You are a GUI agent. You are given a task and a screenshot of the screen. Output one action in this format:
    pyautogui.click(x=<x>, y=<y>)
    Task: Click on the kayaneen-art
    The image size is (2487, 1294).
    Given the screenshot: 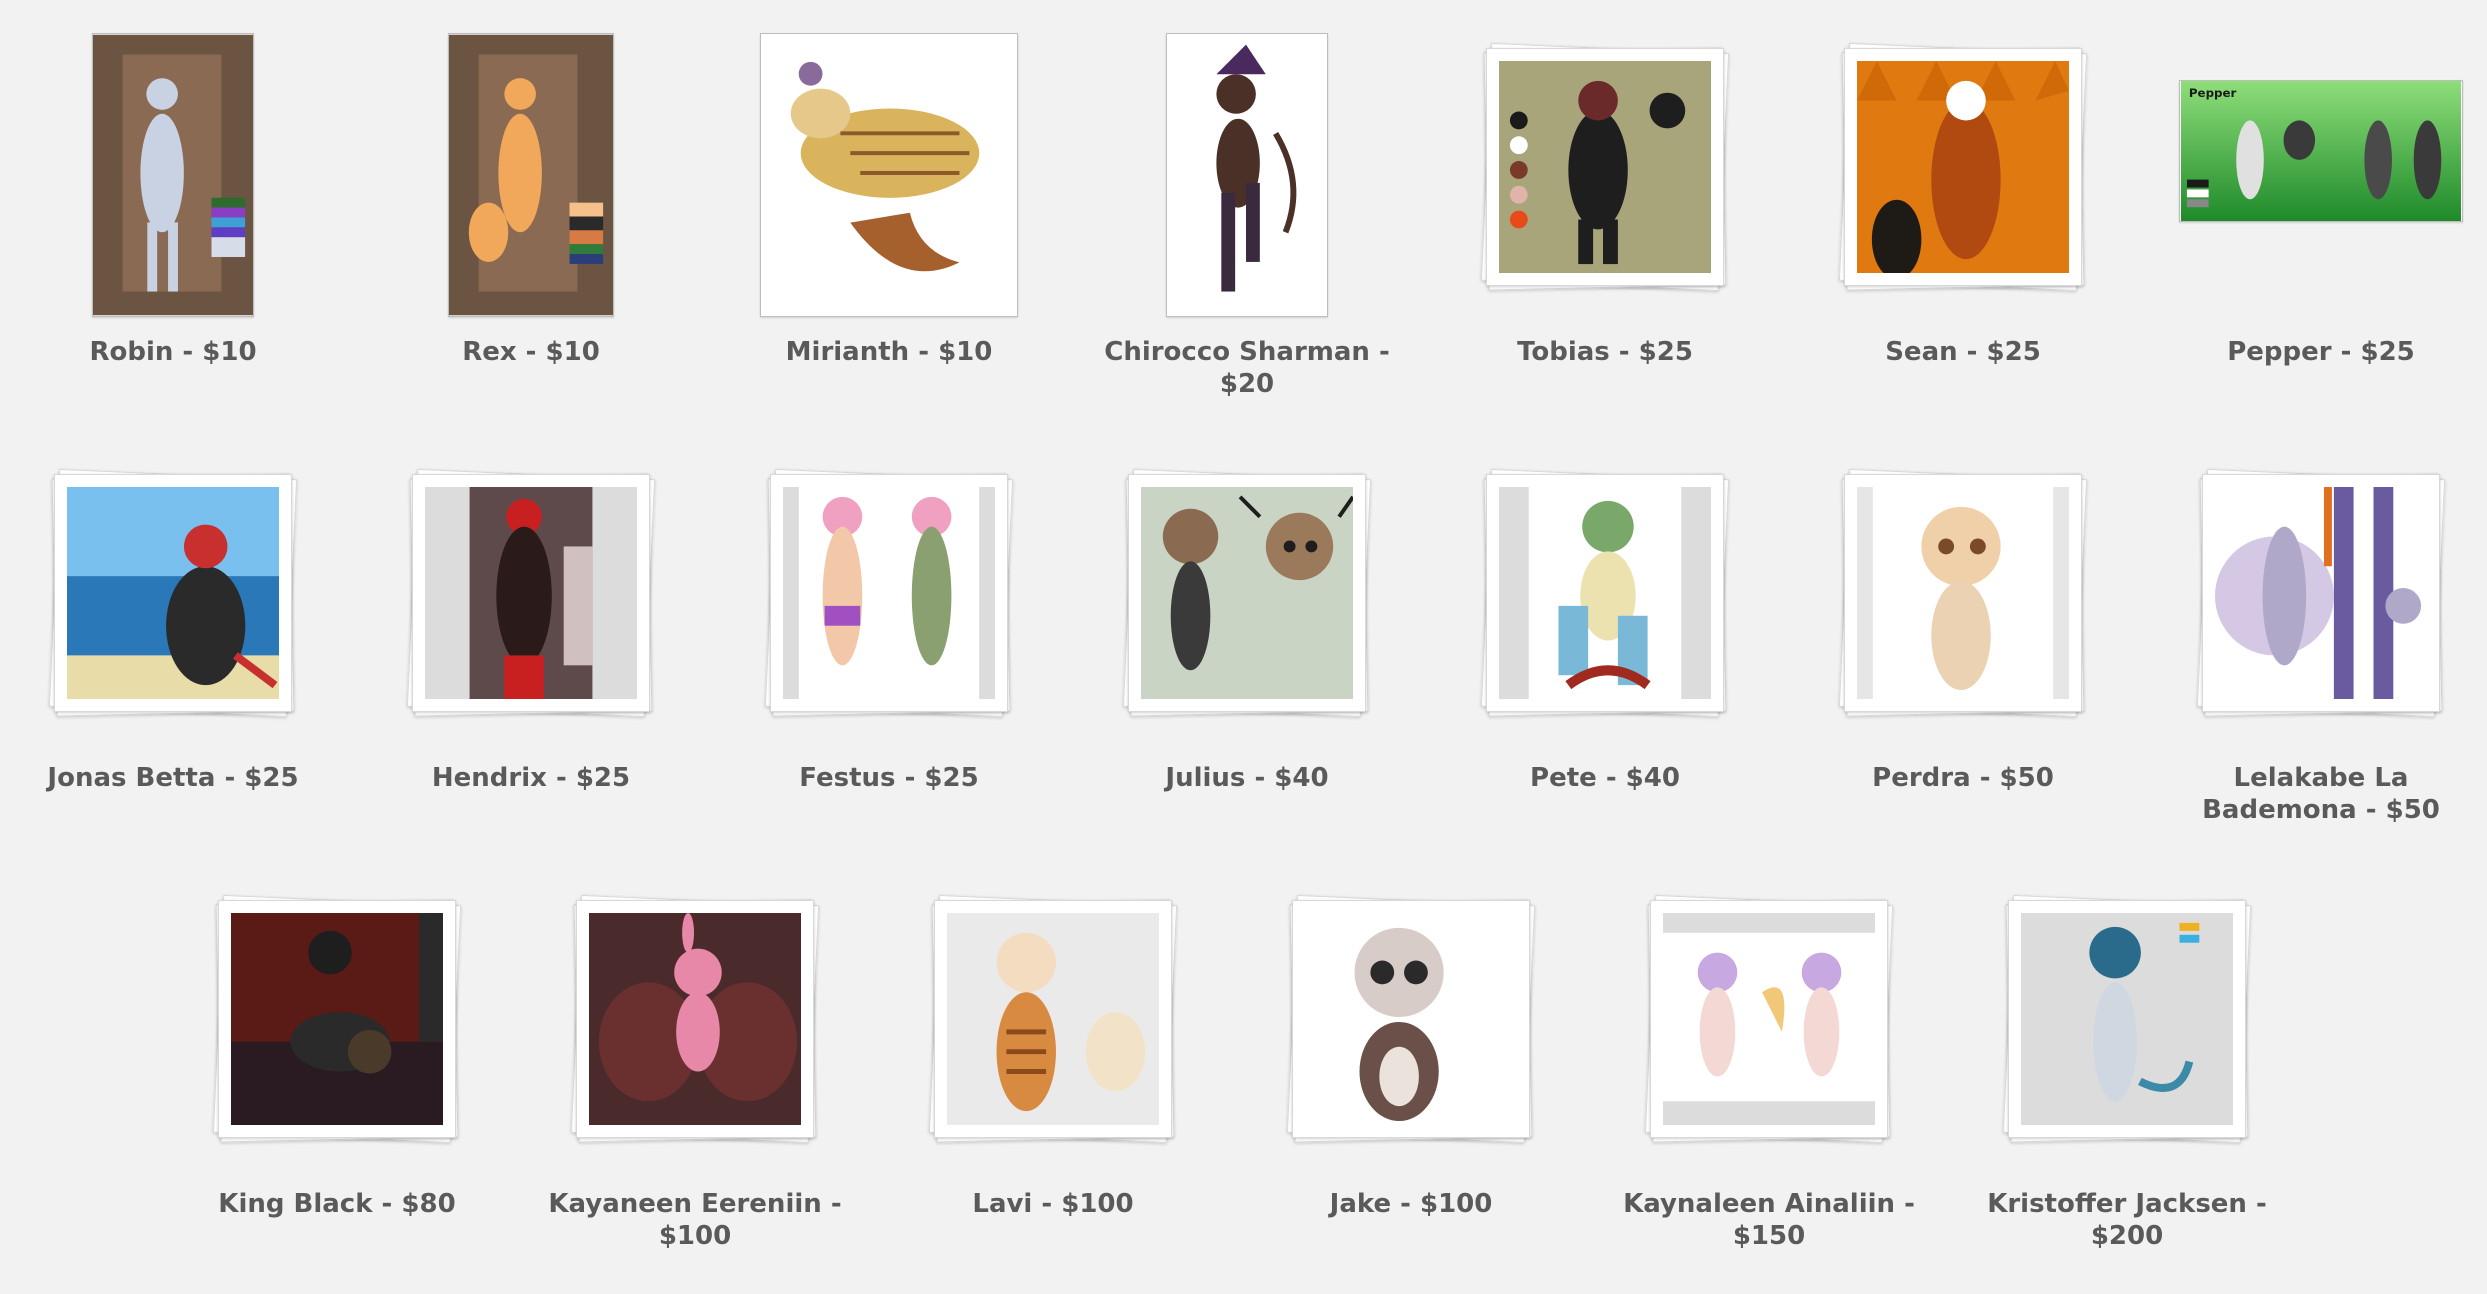 What is the action you would take?
    pyautogui.click(x=695, y=1019)
    